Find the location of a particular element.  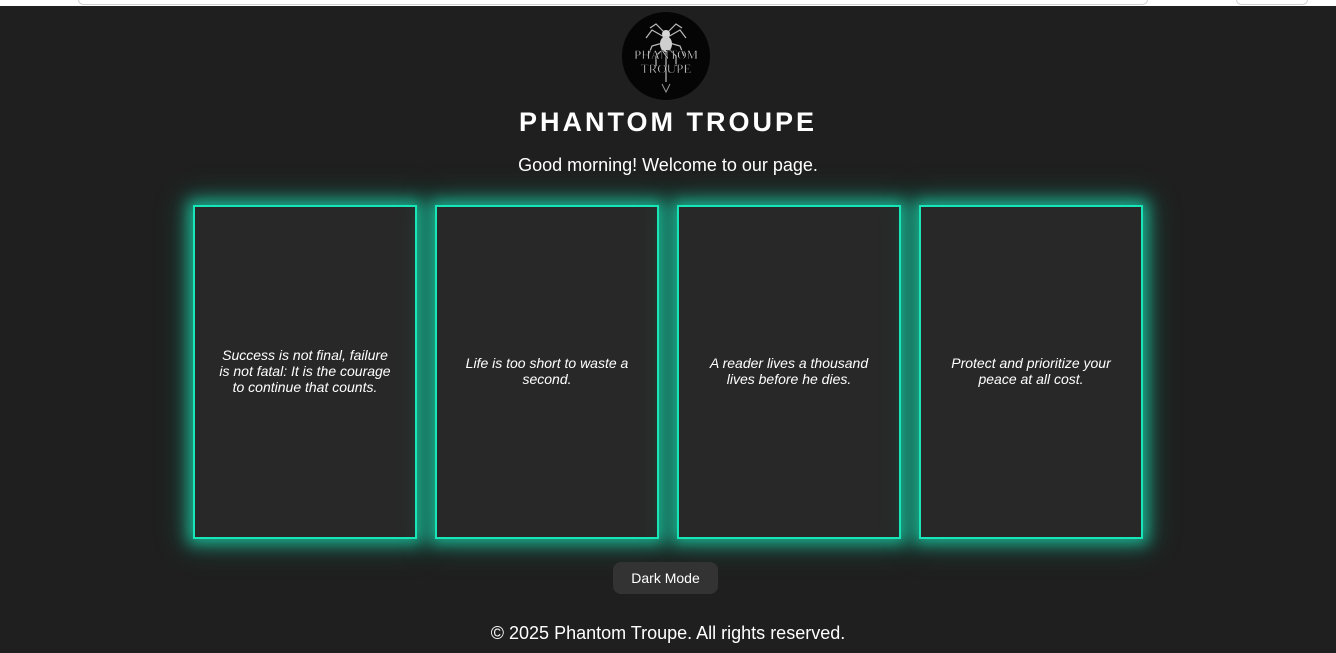

dark-mode-button: Dark Mode is located at coordinates (665, 578).